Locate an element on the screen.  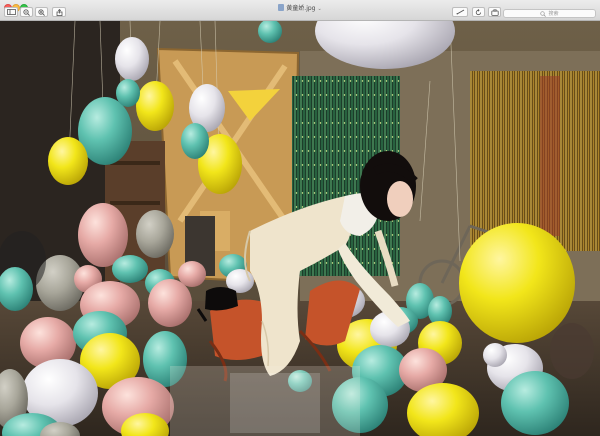
zoom-in-icon is located at coordinates (41, 12).